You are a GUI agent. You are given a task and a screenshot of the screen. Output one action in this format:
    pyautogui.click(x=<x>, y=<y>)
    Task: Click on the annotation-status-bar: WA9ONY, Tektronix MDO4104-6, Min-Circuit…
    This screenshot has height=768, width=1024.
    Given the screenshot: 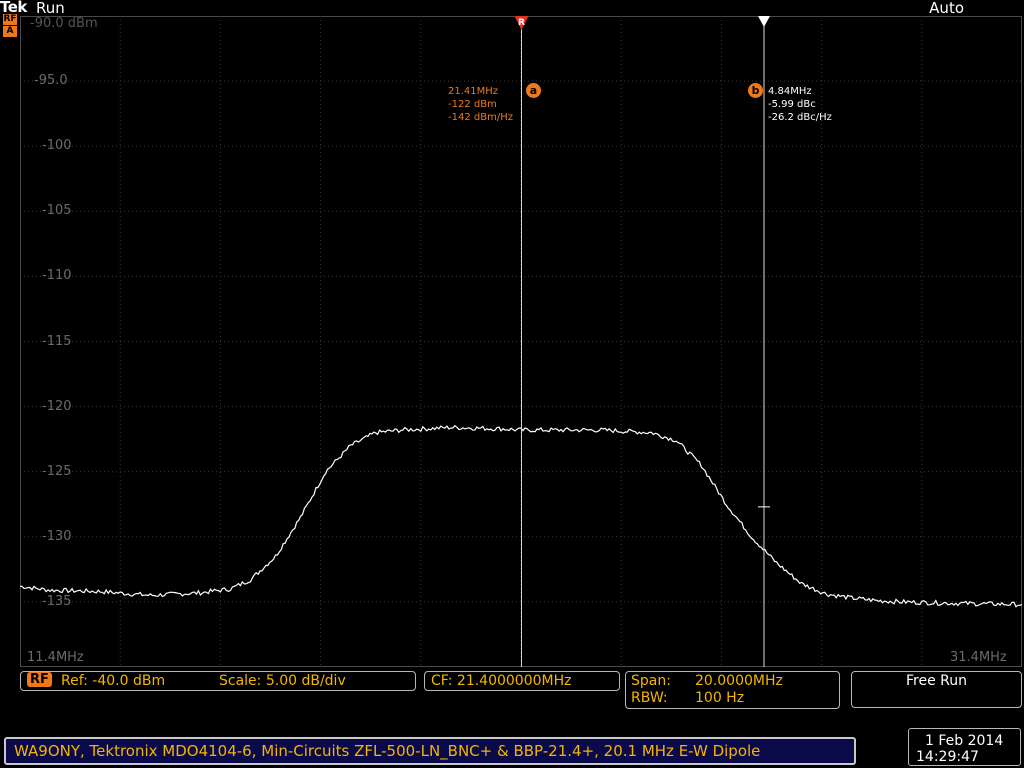 What is the action you would take?
    pyautogui.click(x=430, y=751)
    